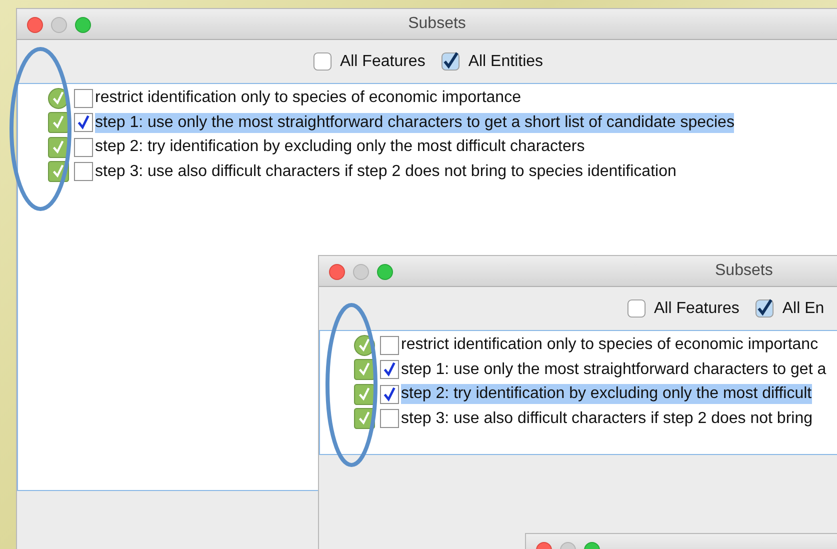 Image resolution: width=837 pixels, height=549 pixels. What do you see at coordinates (492, 61) in the screenshot?
I see `filter-checkbox: All Entities` at bounding box center [492, 61].